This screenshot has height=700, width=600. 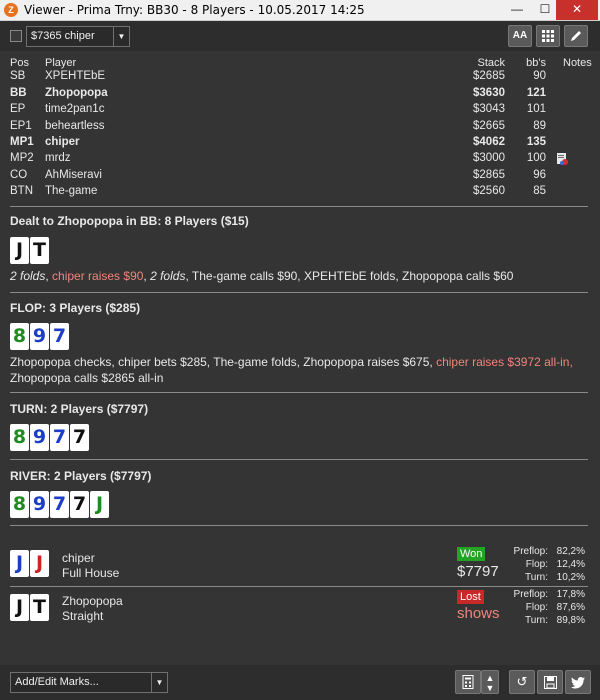 I want to click on row-bbs: 121, so click(x=536, y=93).